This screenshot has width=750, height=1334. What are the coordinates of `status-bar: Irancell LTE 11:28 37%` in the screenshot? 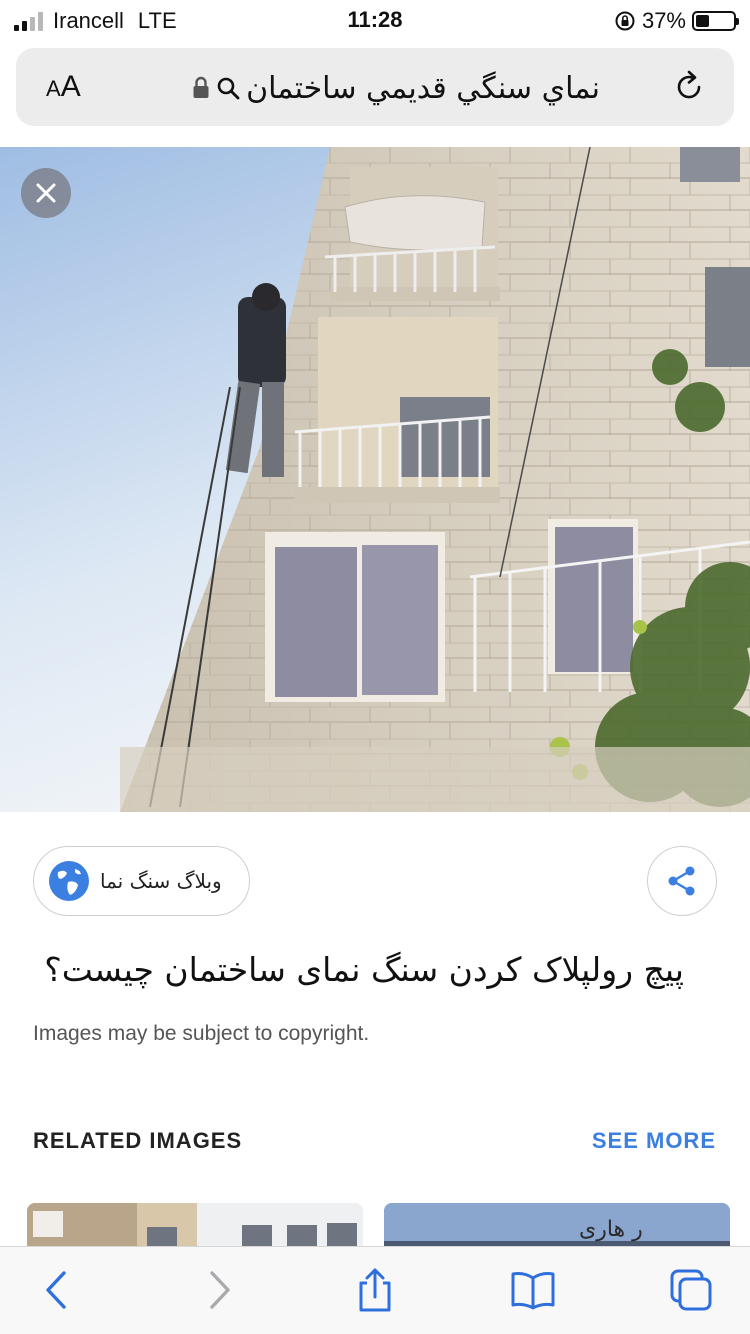 It's located at (375, 20).